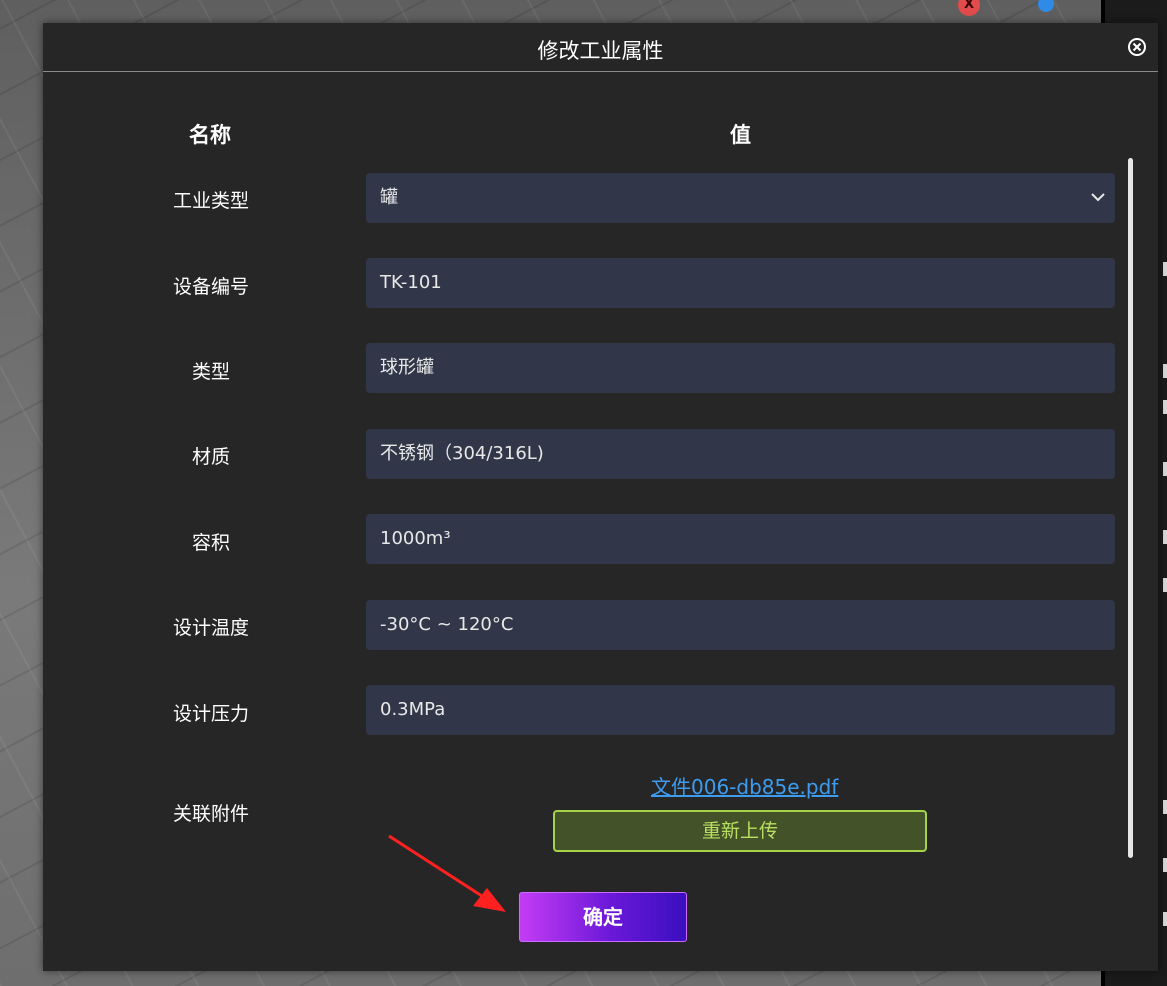 The image size is (1167, 986). Describe the element at coordinates (447, 873) in the screenshot. I see `annotation-arrow` at that location.